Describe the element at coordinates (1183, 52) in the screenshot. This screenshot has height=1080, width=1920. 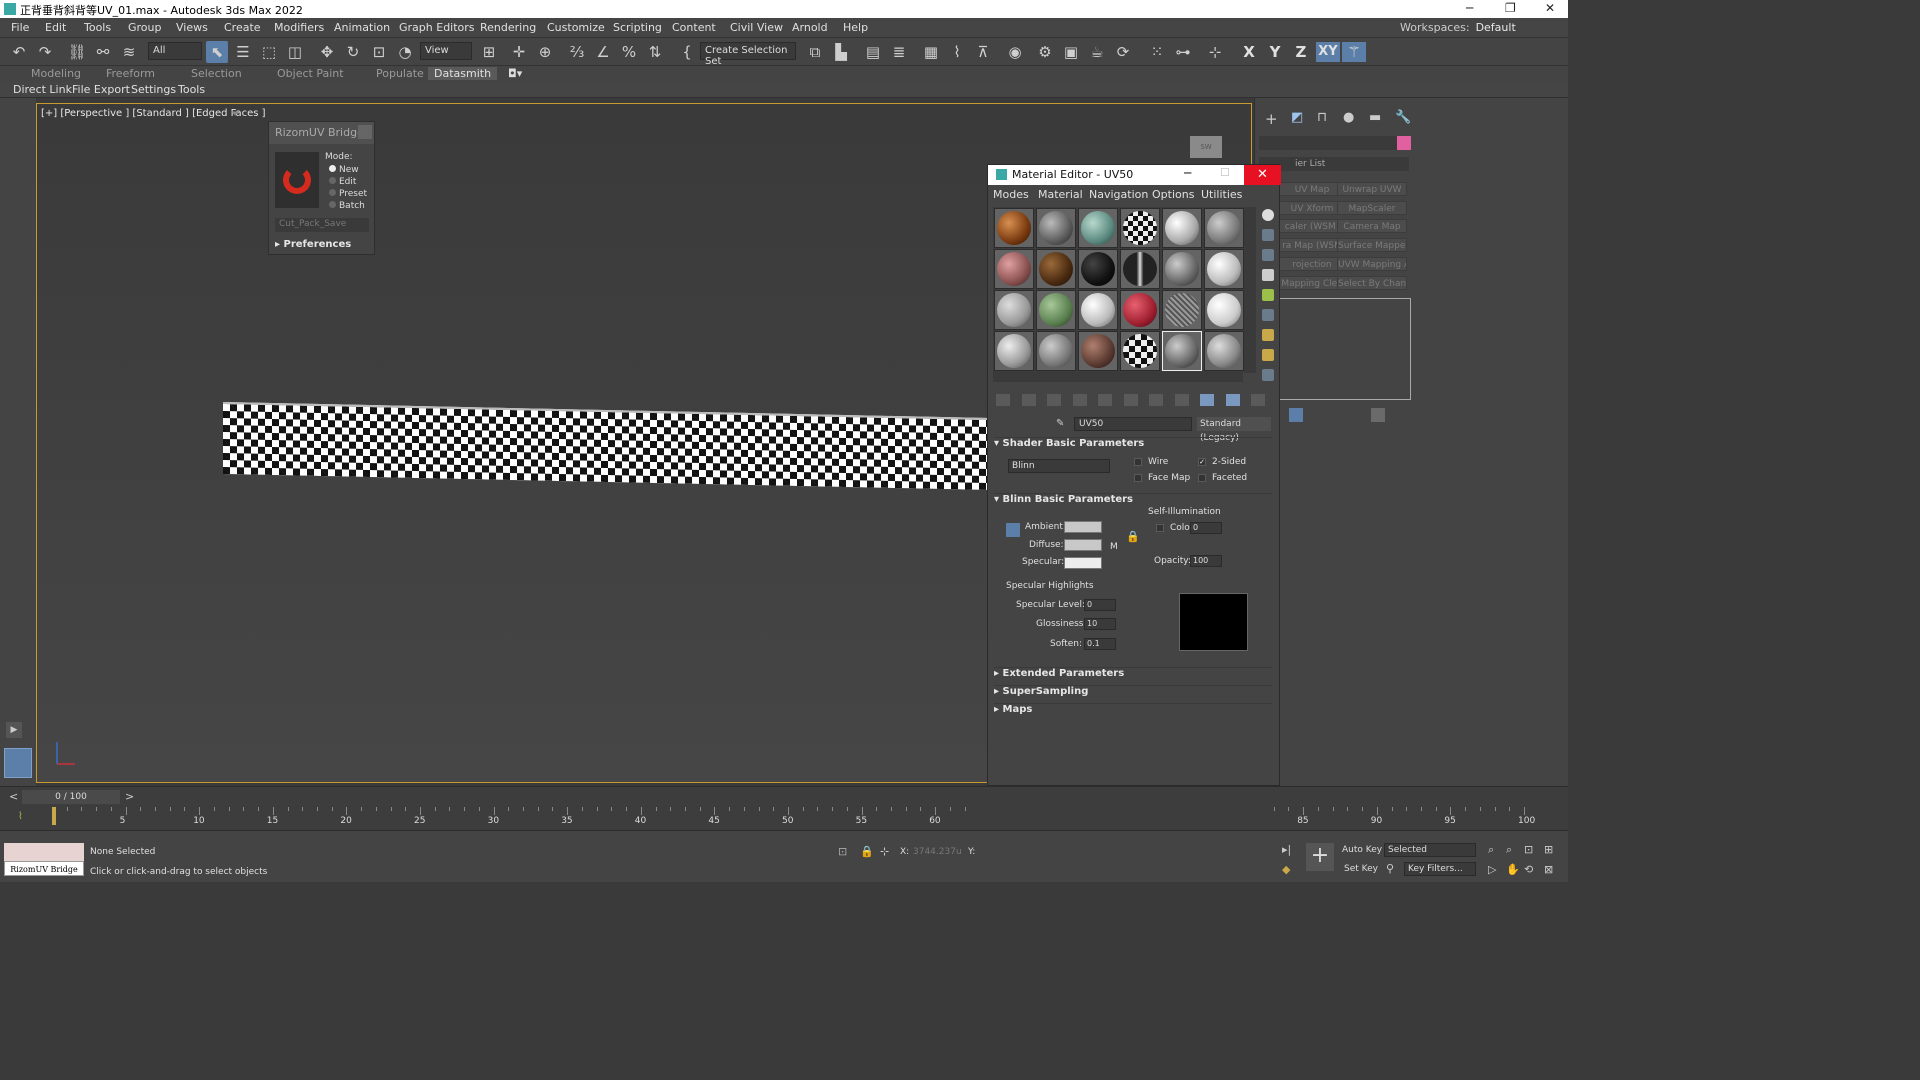
I see `snap-grid-icon: ⊶` at that location.